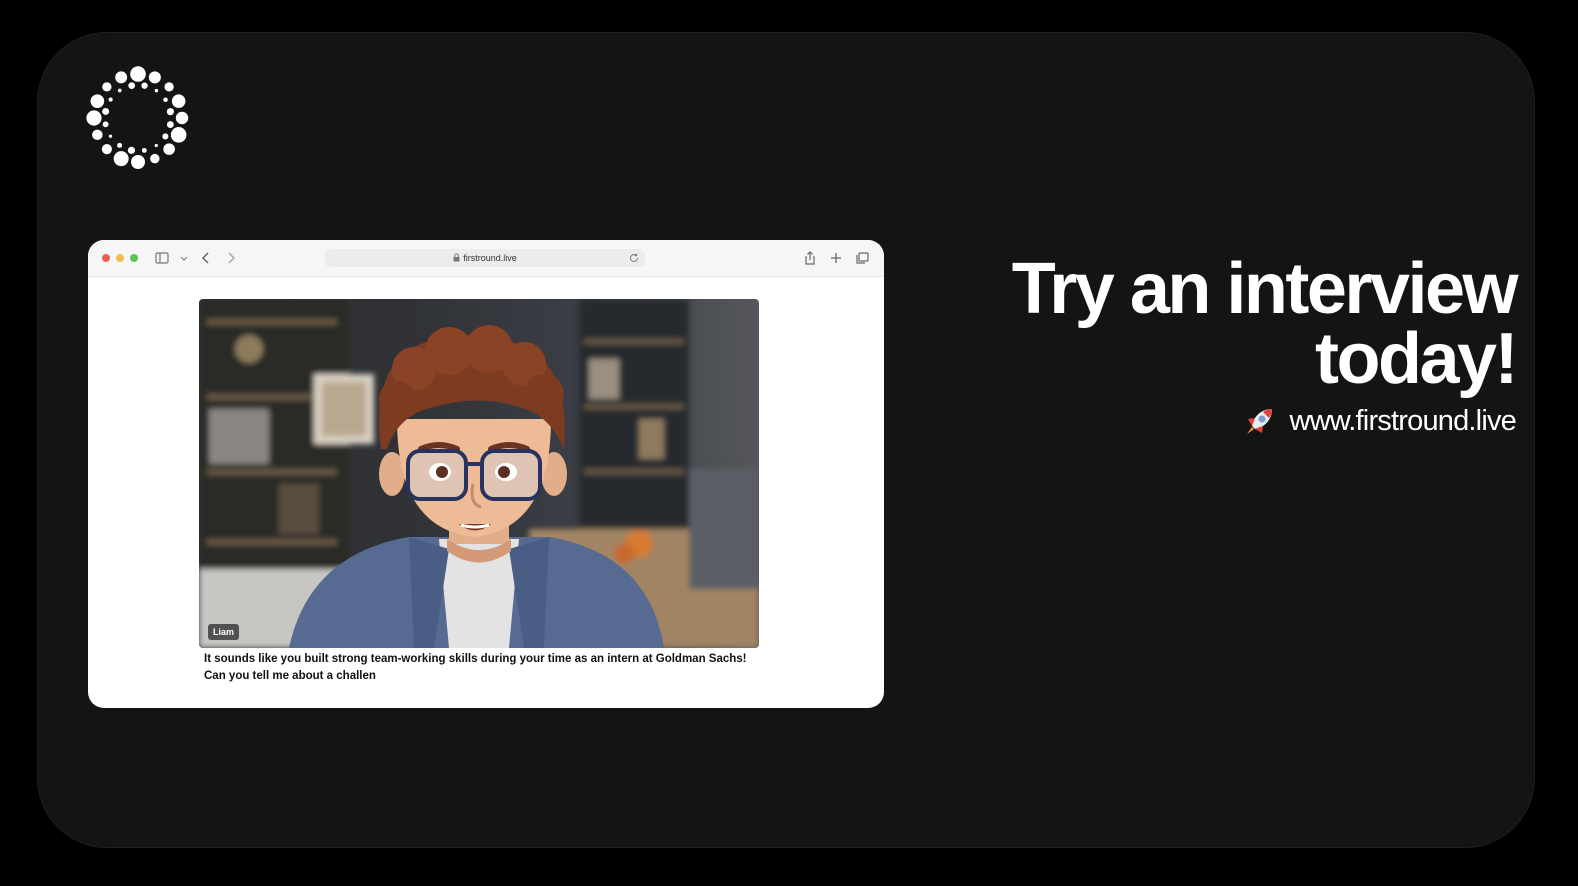 The width and height of the screenshot is (1578, 886). Describe the element at coordinates (836, 258) in the screenshot. I see `new-tab-icon` at that location.